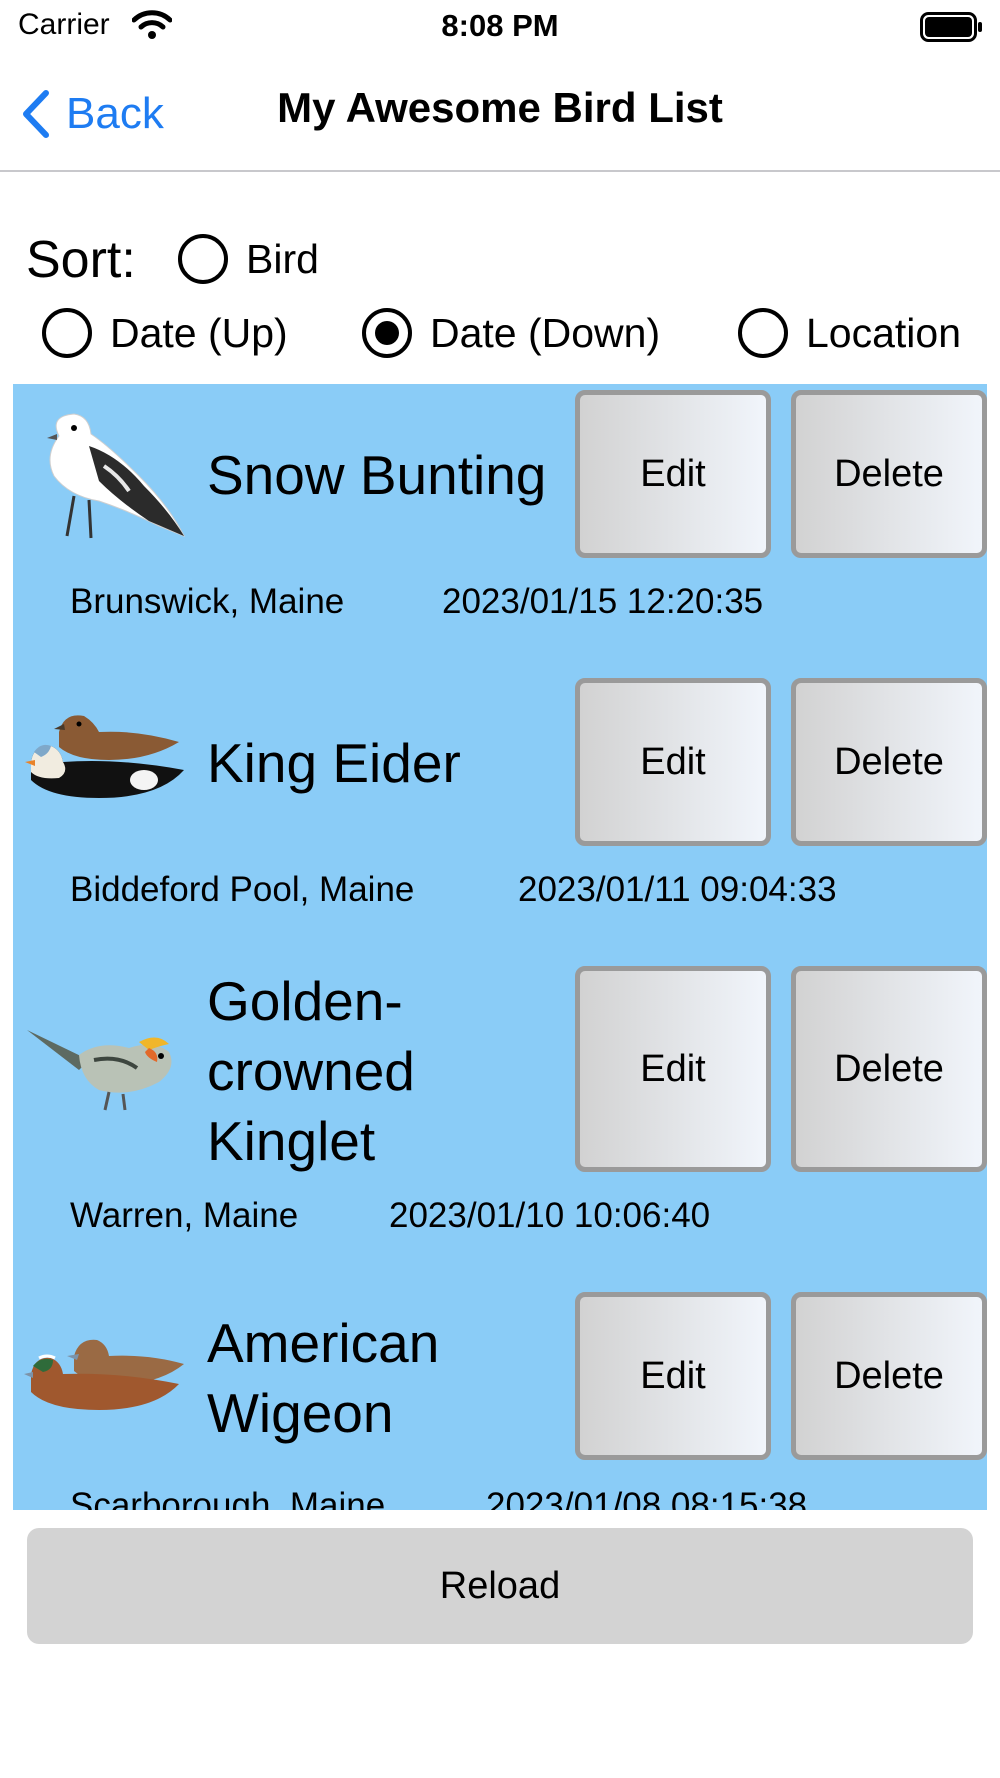  What do you see at coordinates (884, 332) in the screenshot?
I see `sort-option-label: Location` at bounding box center [884, 332].